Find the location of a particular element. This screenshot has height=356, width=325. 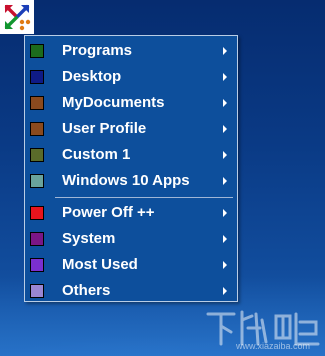

menu-item-label: Most Used is located at coordinates (100, 264).